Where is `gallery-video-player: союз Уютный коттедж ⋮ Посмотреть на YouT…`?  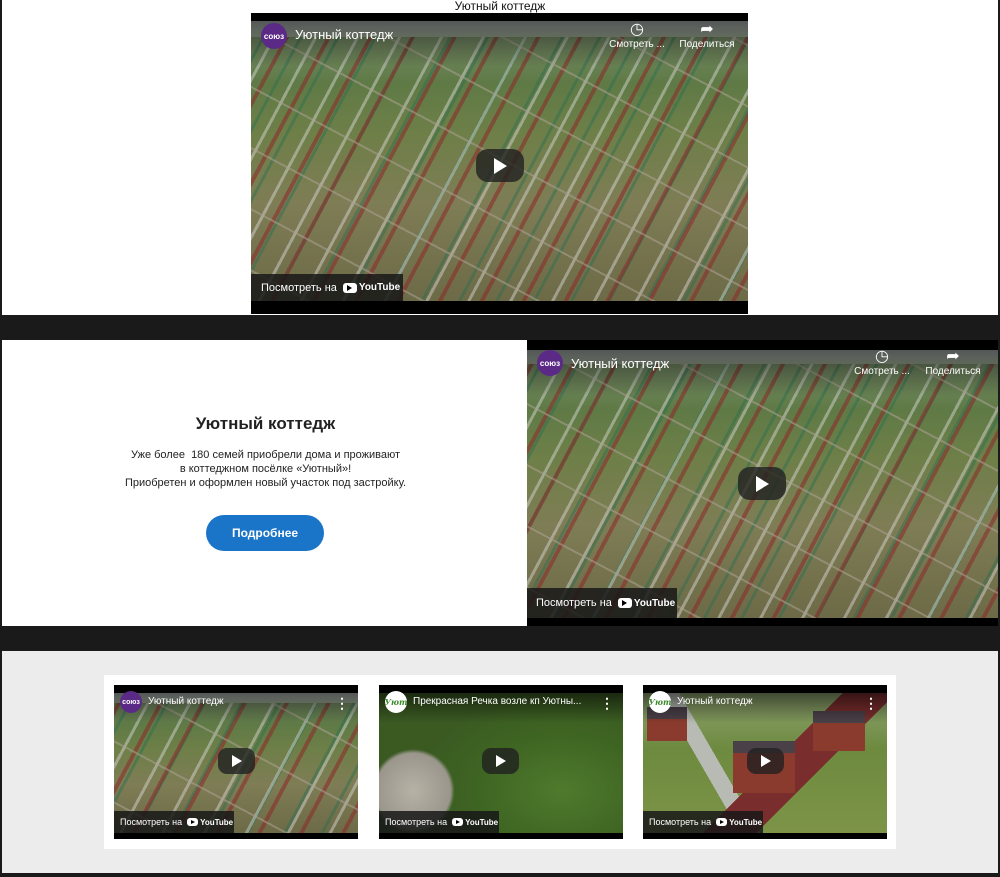 gallery-video-player: союз Уютный коттедж ⋮ Посмотреть на YouT… is located at coordinates (236, 762).